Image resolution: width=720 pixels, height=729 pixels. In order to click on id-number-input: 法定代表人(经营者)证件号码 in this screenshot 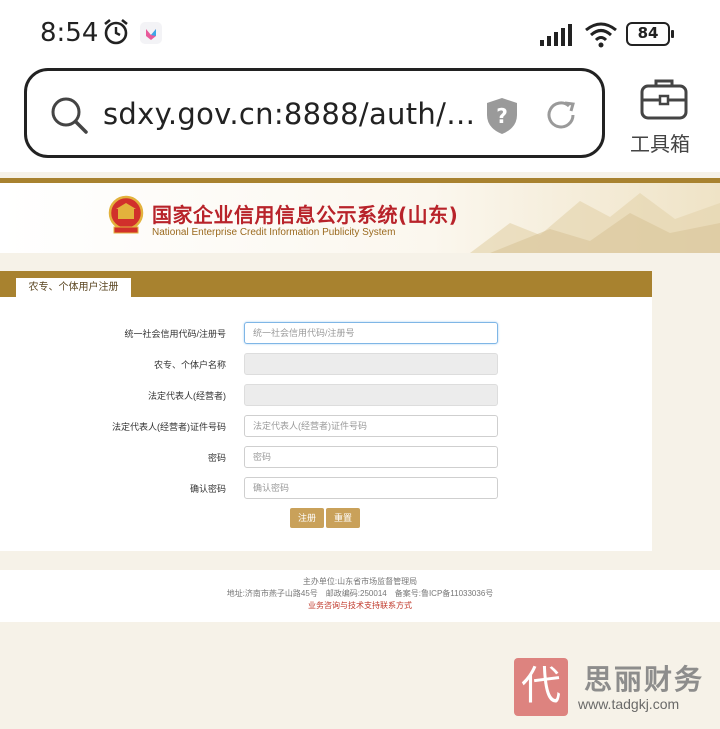, I will do `click(371, 426)`.